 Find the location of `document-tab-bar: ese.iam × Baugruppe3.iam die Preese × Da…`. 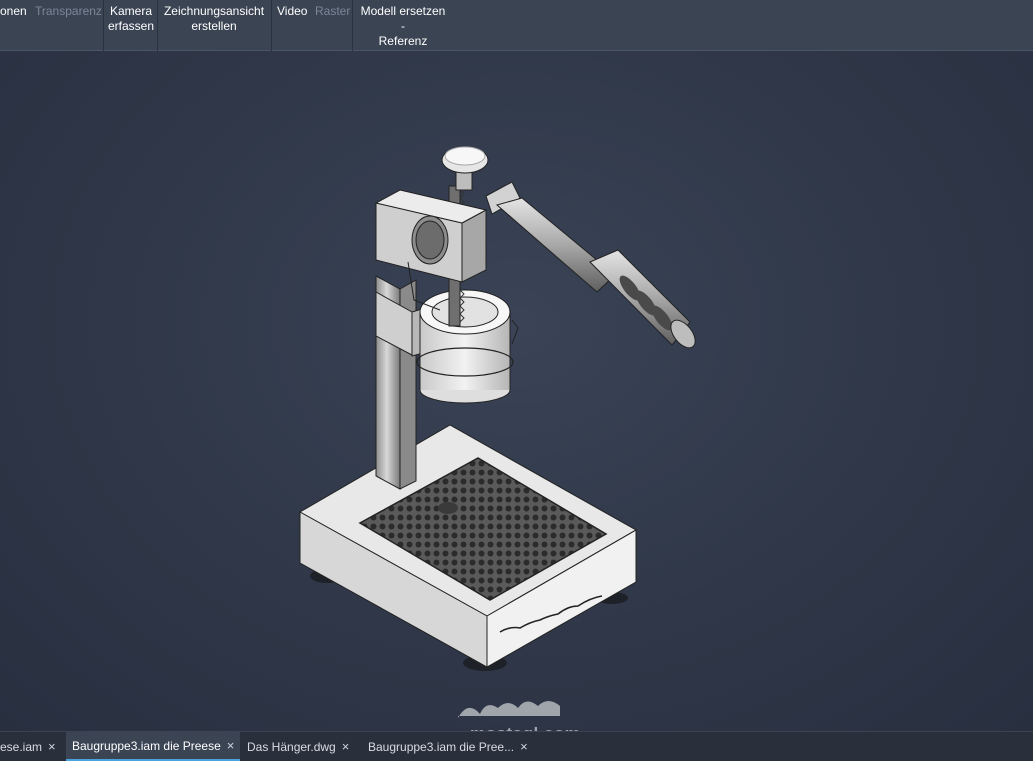

document-tab-bar: ese.iam × Baugruppe3.iam die Preese × Da… is located at coordinates (516, 746).